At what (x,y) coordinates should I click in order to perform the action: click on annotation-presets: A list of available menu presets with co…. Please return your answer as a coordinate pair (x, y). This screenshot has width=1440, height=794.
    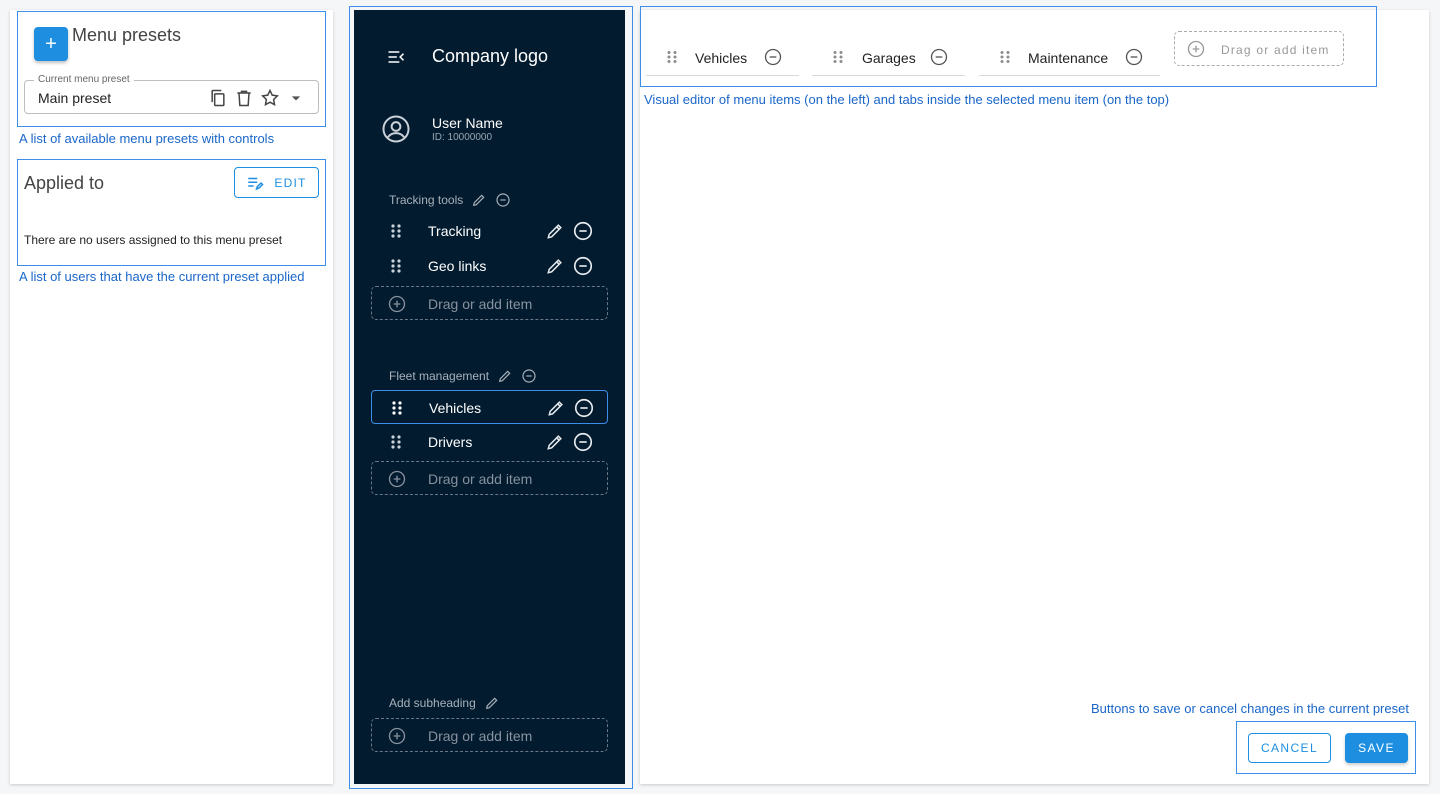
    Looking at the image, I should click on (147, 138).